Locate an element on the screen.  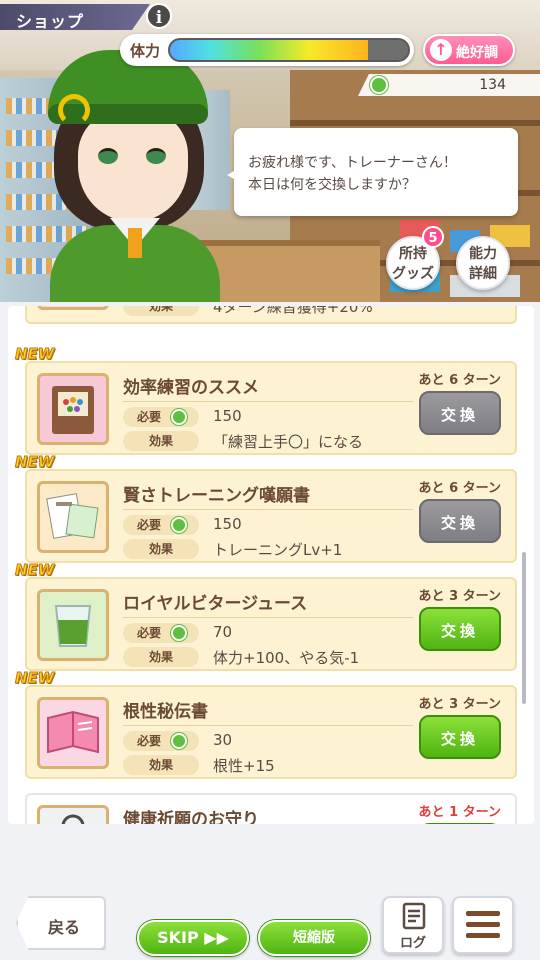
horseshoe-emblem-icon is located at coordinates (74, 110).